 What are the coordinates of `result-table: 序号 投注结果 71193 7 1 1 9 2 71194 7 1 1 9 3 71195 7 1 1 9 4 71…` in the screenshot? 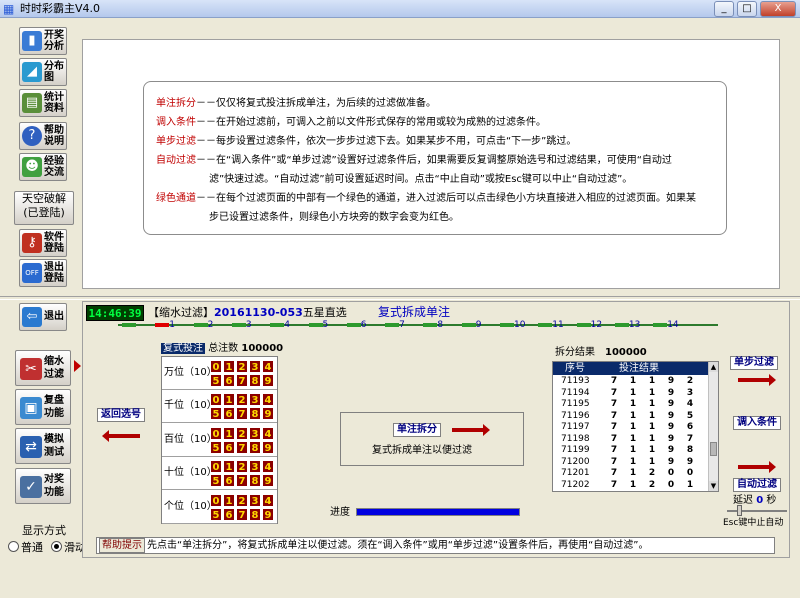 It's located at (635, 426).